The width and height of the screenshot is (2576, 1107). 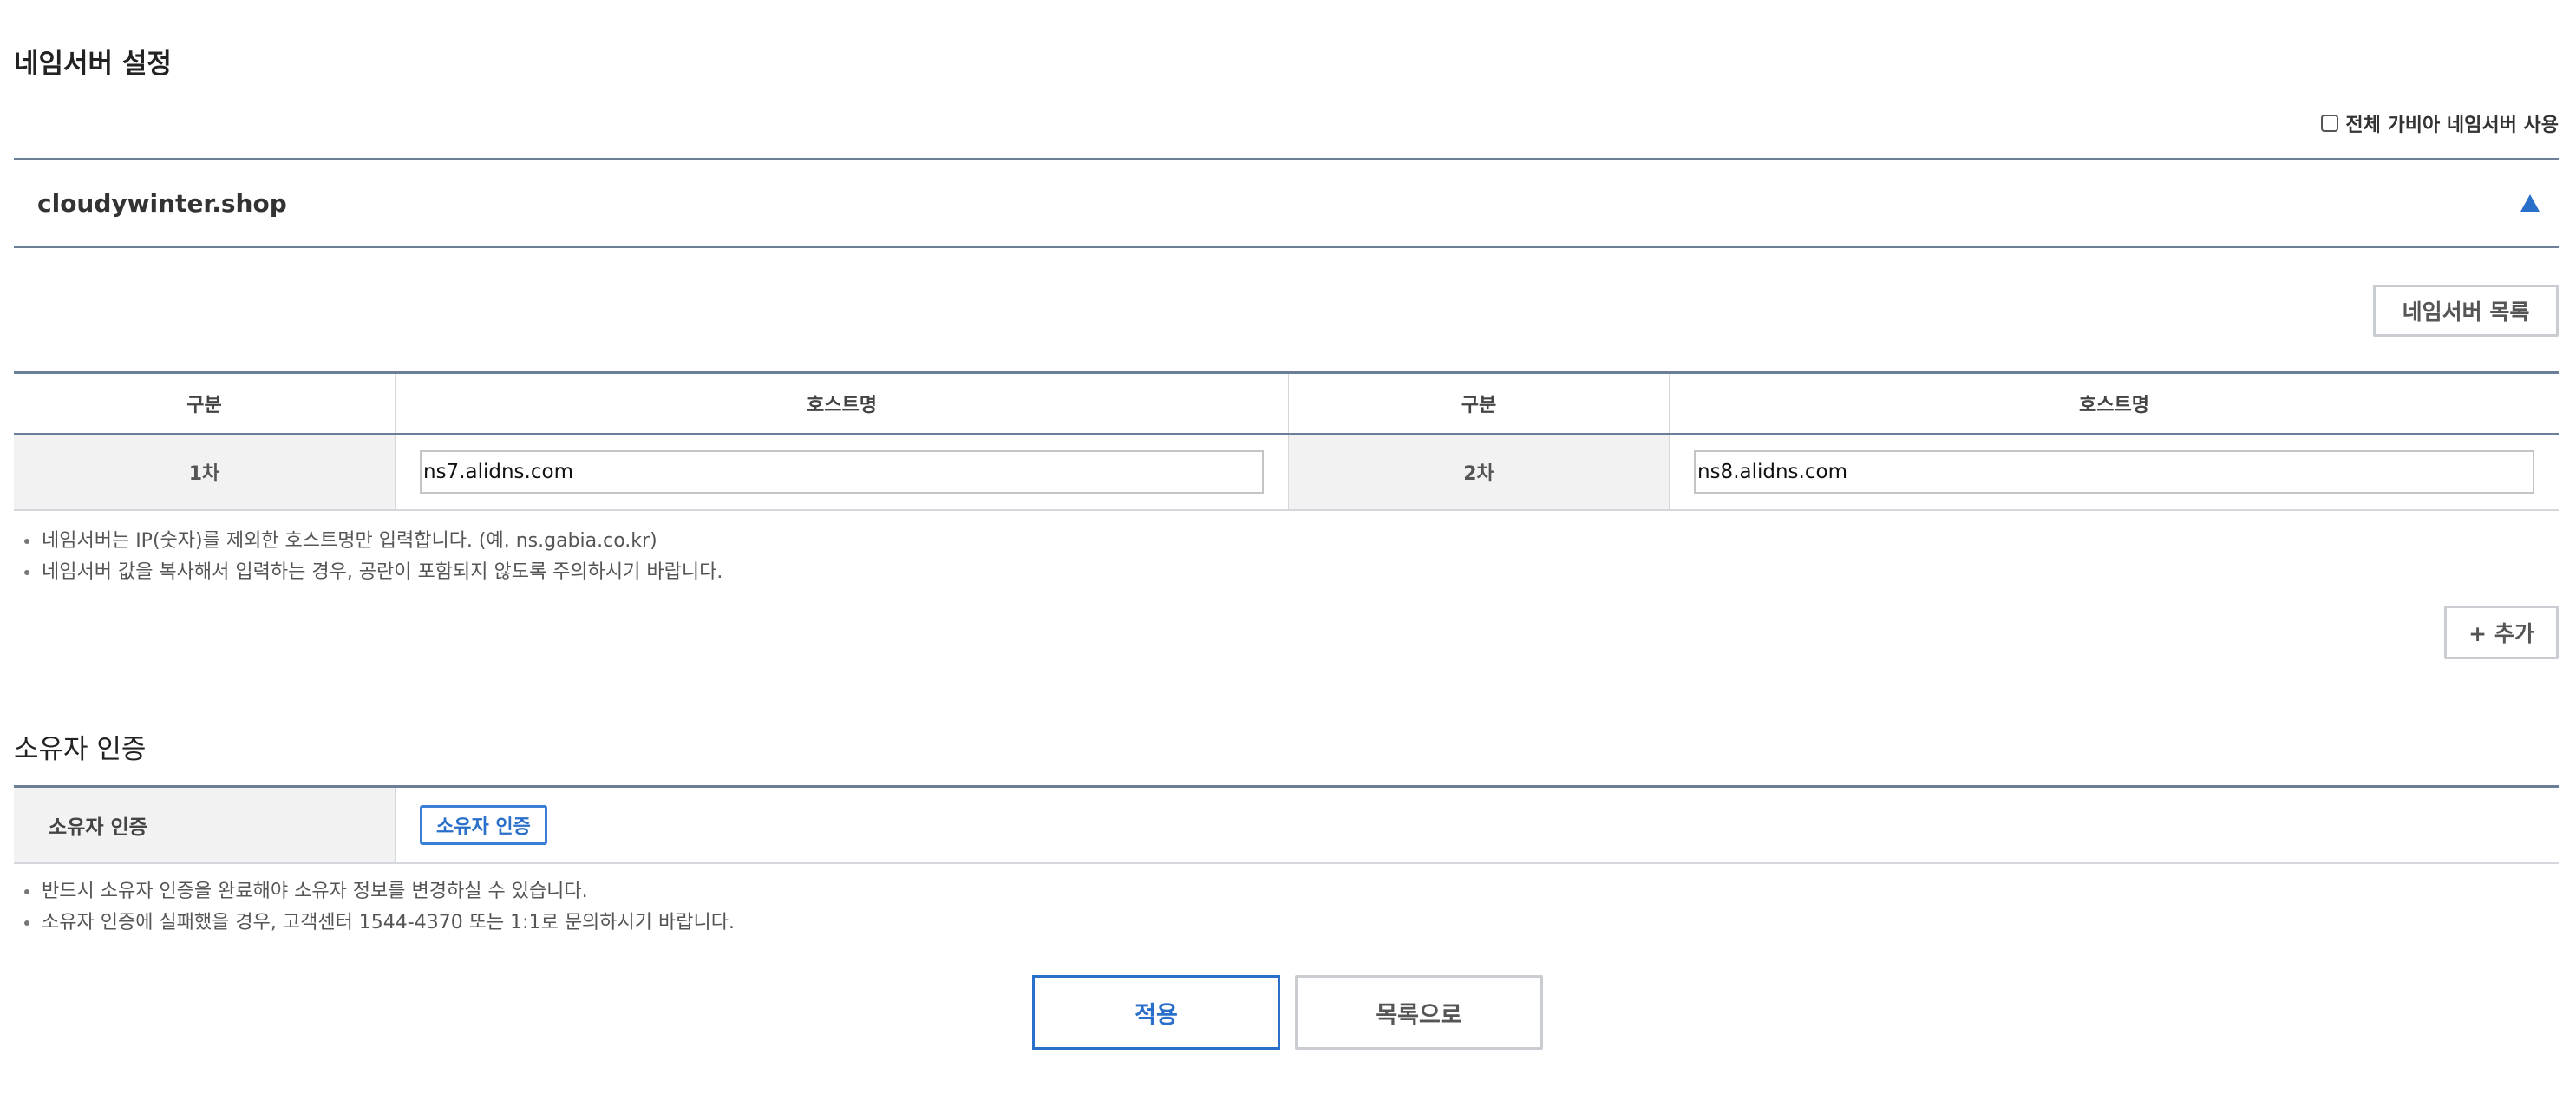 What do you see at coordinates (1478, 403) in the screenshot?
I see `header-type-2: 구분` at bounding box center [1478, 403].